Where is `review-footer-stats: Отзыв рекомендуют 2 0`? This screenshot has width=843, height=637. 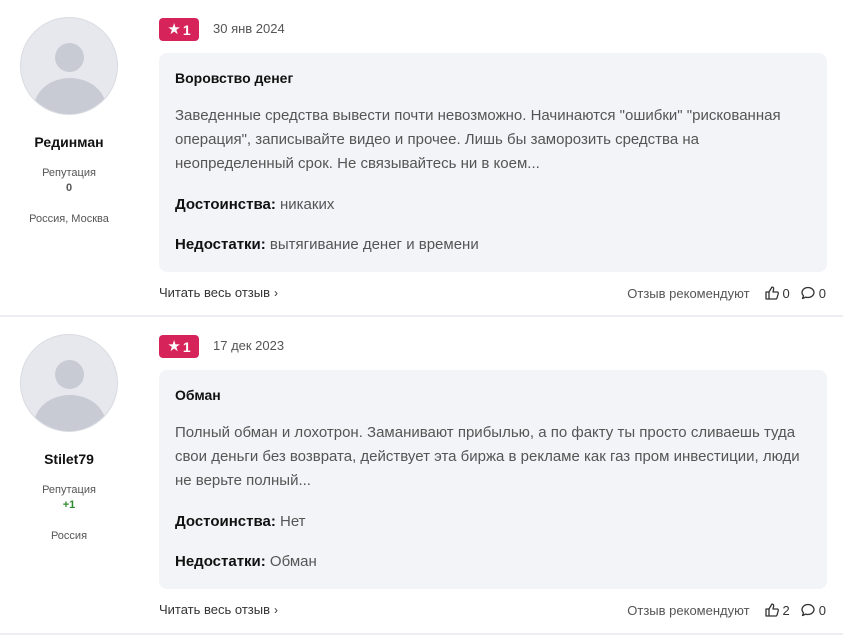
review-footer-stats: Отзыв рекомендуют 2 0 is located at coordinates (726, 610).